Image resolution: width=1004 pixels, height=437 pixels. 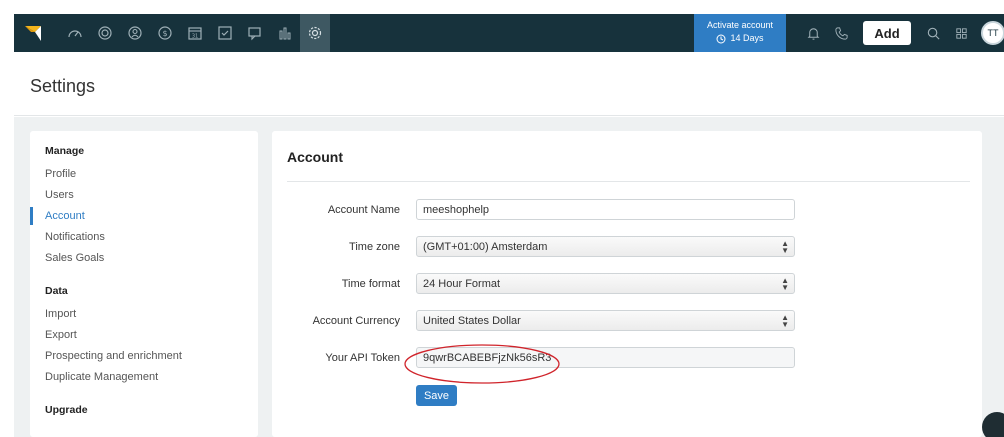 I want to click on app-logo, so click(x=33, y=33).